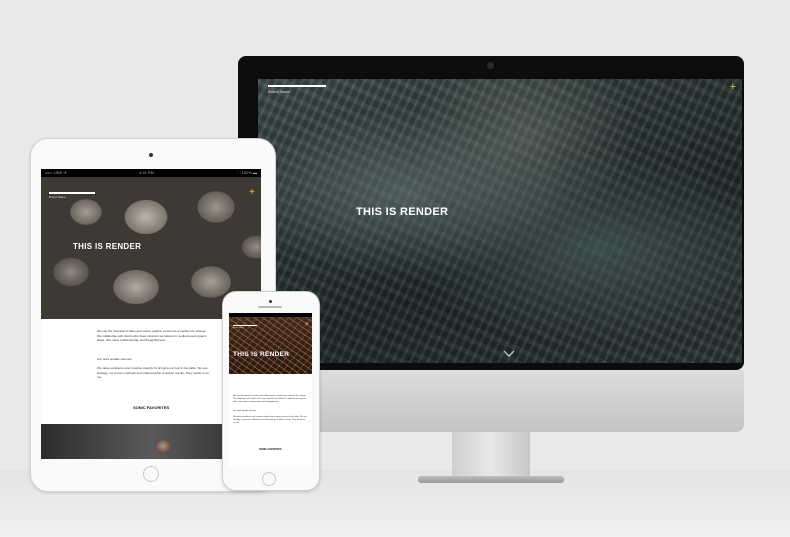  I want to click on status-carrier: ••••○ UBS ✈, so click(56, 172).